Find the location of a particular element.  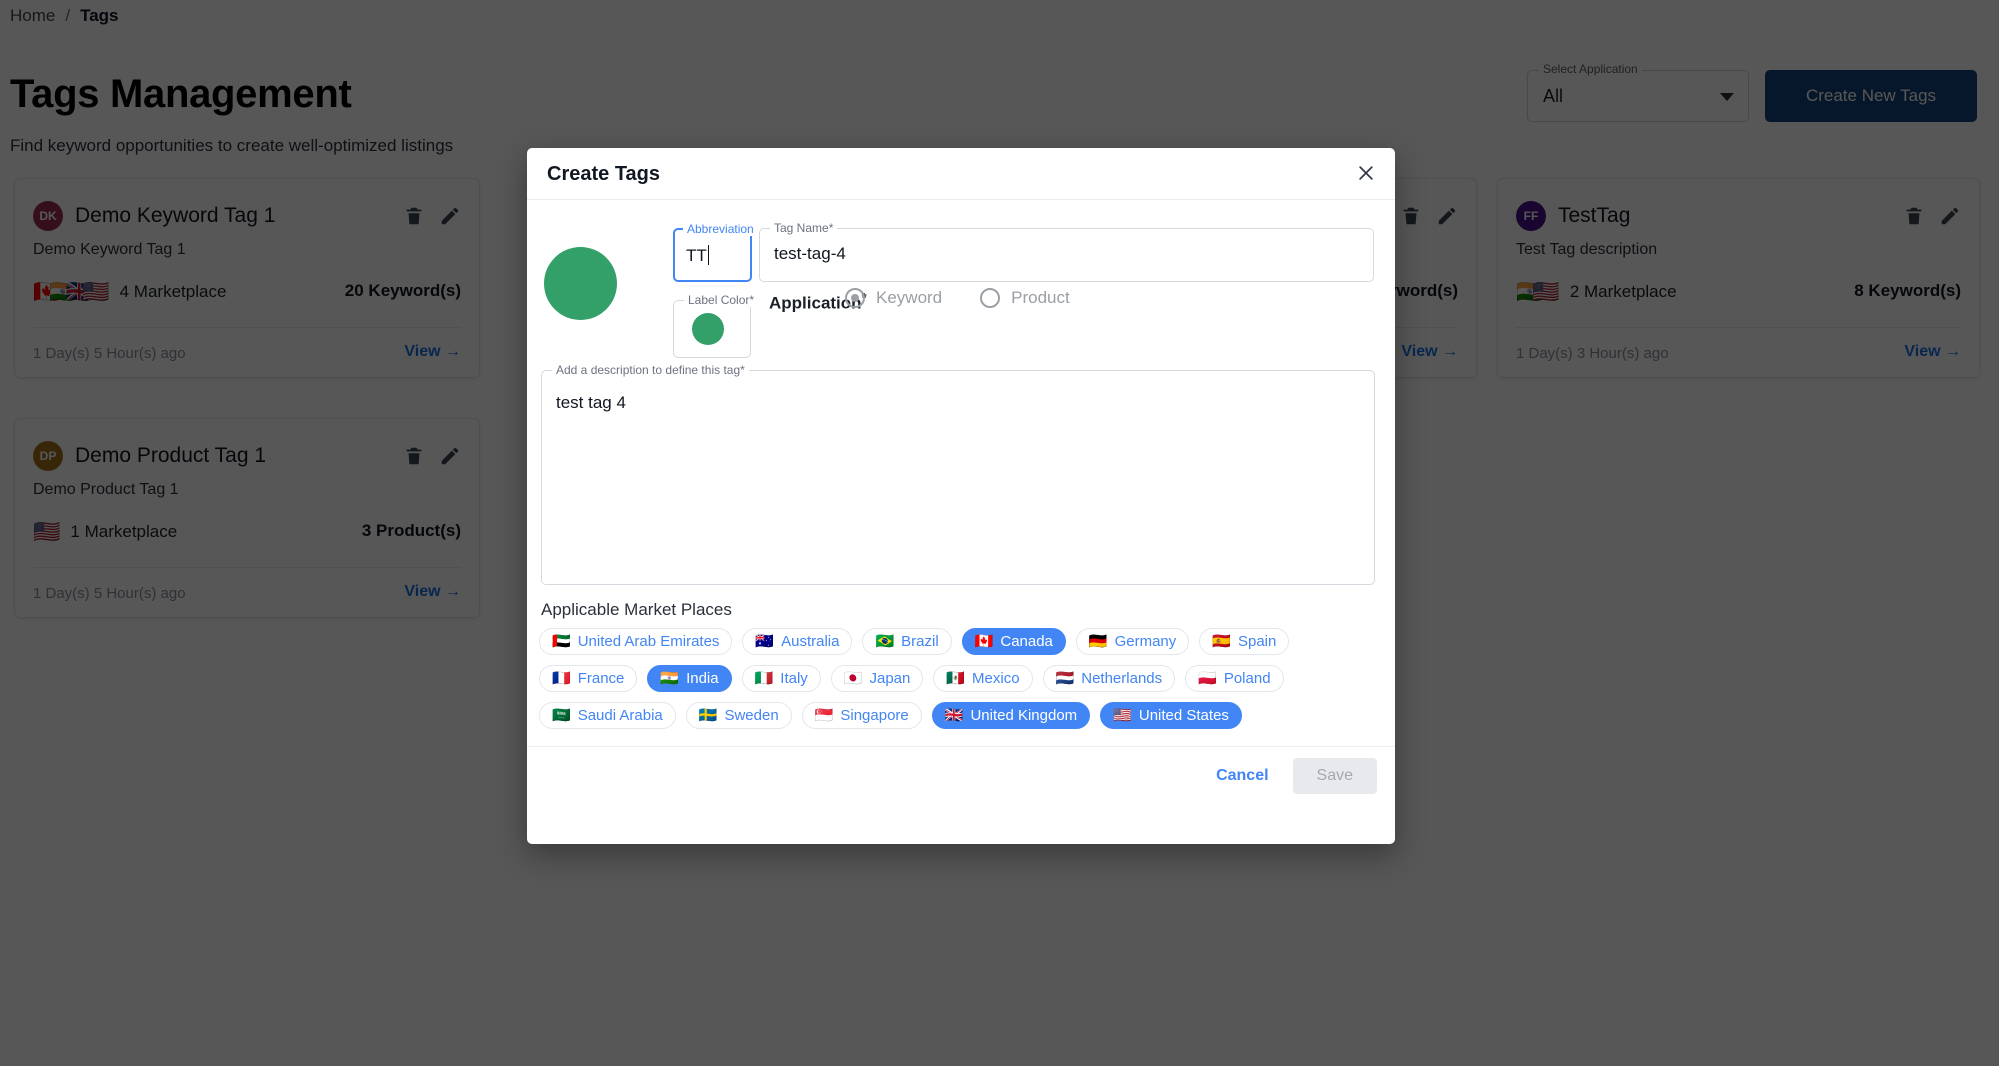

flag-icon: 🇸🇦 is located at coordinates (561, 715).